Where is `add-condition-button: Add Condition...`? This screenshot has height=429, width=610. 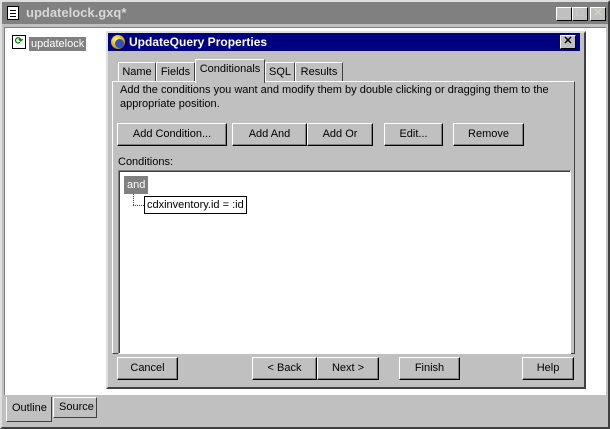 add-condition-button: Add Condition... is located at coordinates (172, 134).